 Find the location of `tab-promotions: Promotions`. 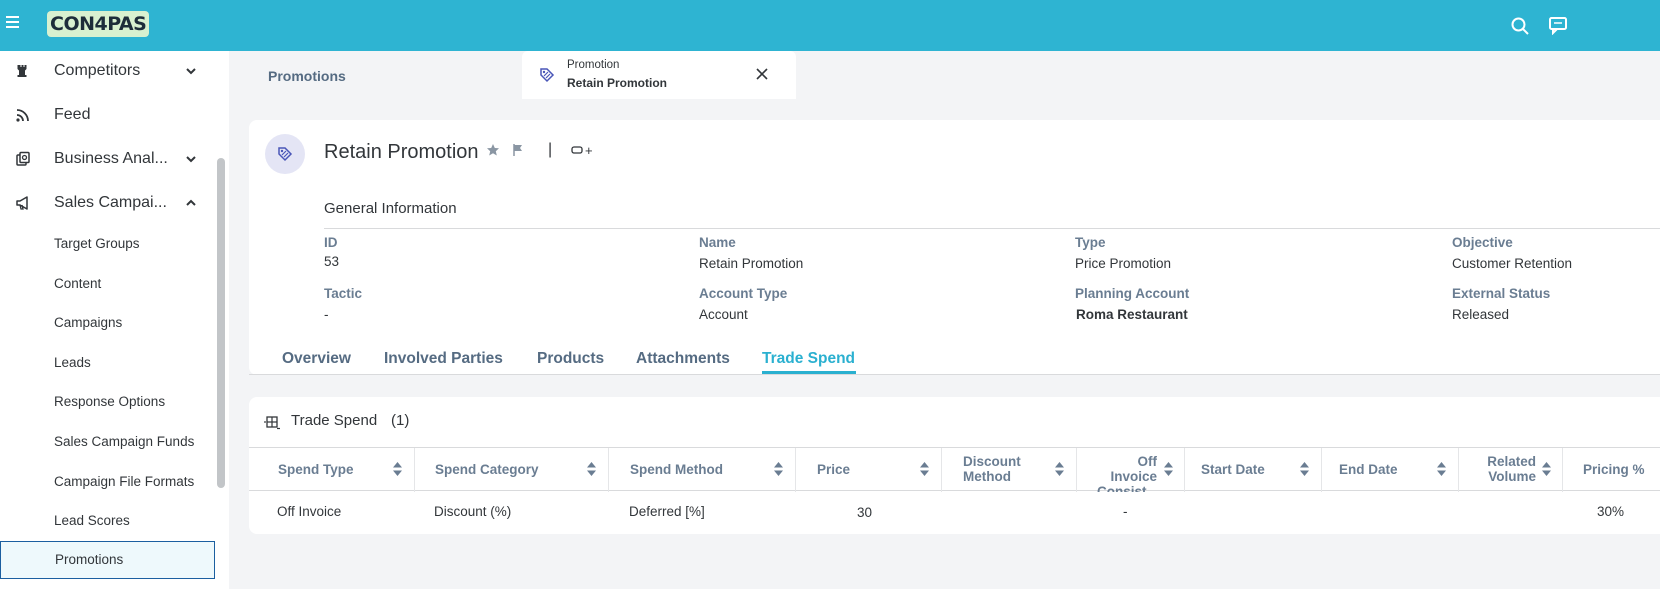

tab-promotions: Promotions is located at coordinates (376, 75).